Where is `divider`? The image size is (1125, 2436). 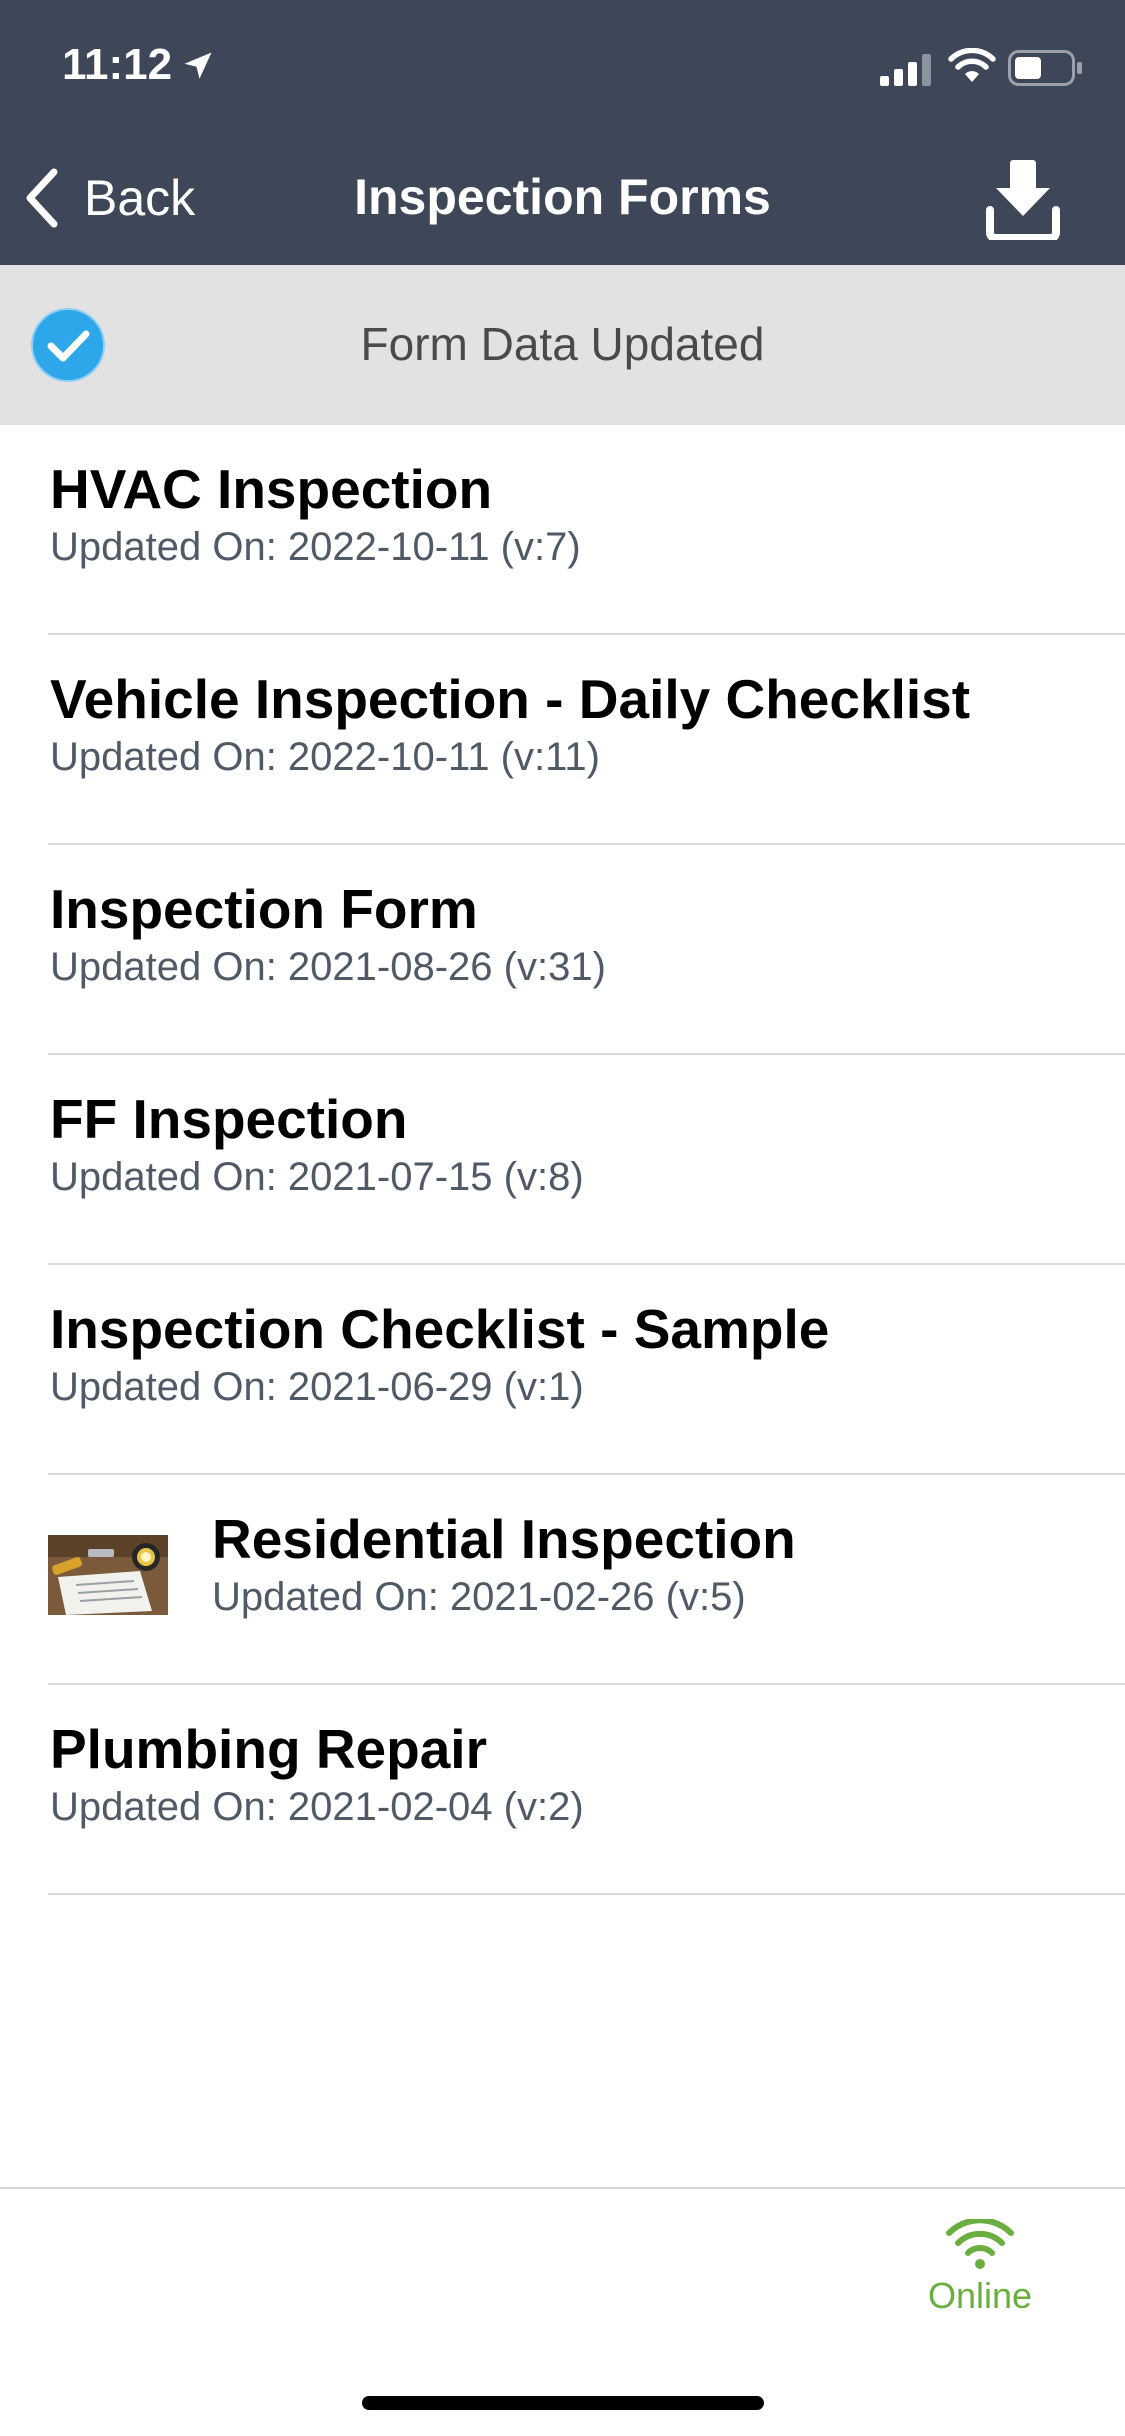 divider is located at coordinates (586, 1894).